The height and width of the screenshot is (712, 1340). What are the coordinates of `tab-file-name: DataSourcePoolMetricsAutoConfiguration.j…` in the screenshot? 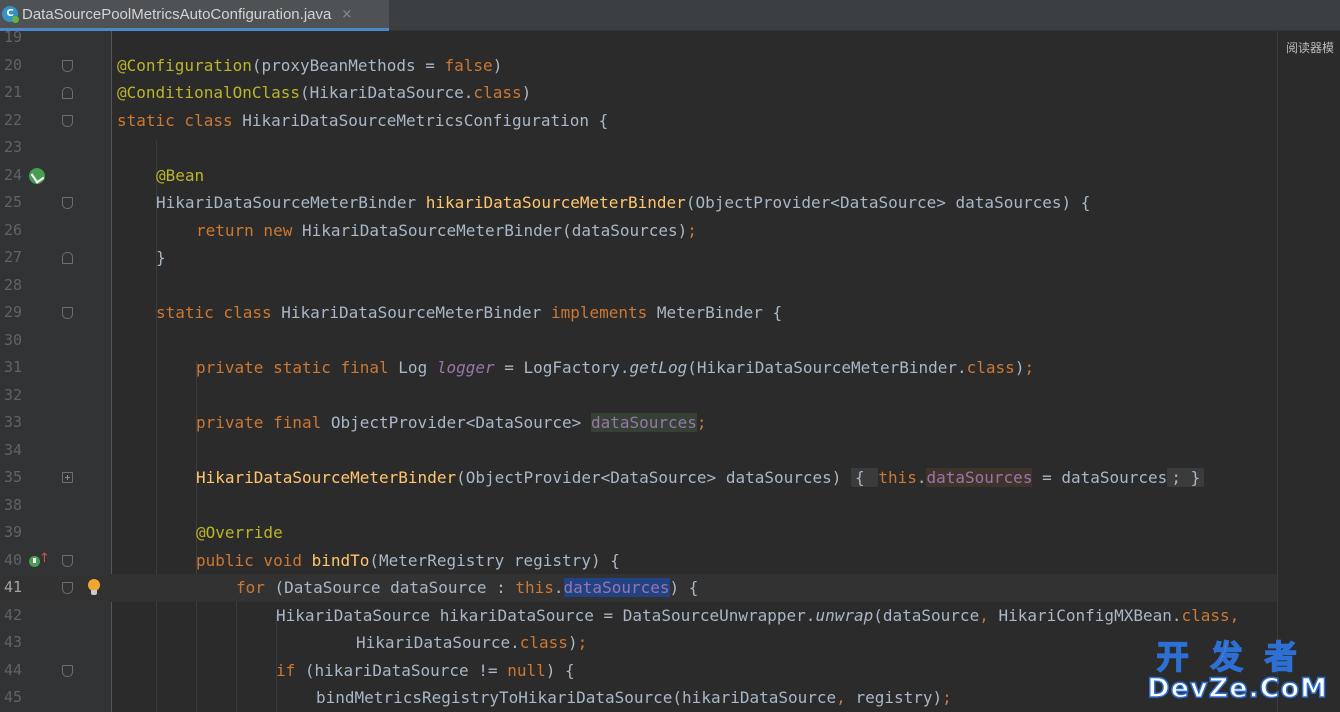 It's located at (177, 14).